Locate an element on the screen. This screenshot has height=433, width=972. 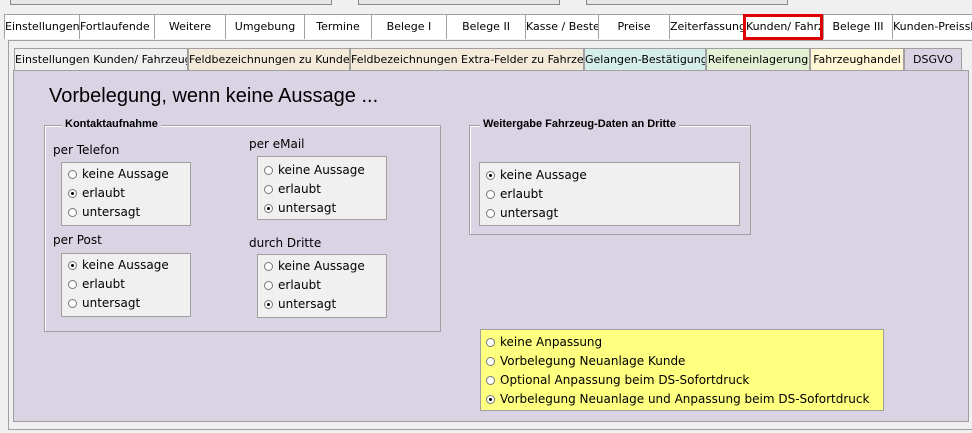
durch-dritte-label: durch Dritte is located at coordinates (285, 243).